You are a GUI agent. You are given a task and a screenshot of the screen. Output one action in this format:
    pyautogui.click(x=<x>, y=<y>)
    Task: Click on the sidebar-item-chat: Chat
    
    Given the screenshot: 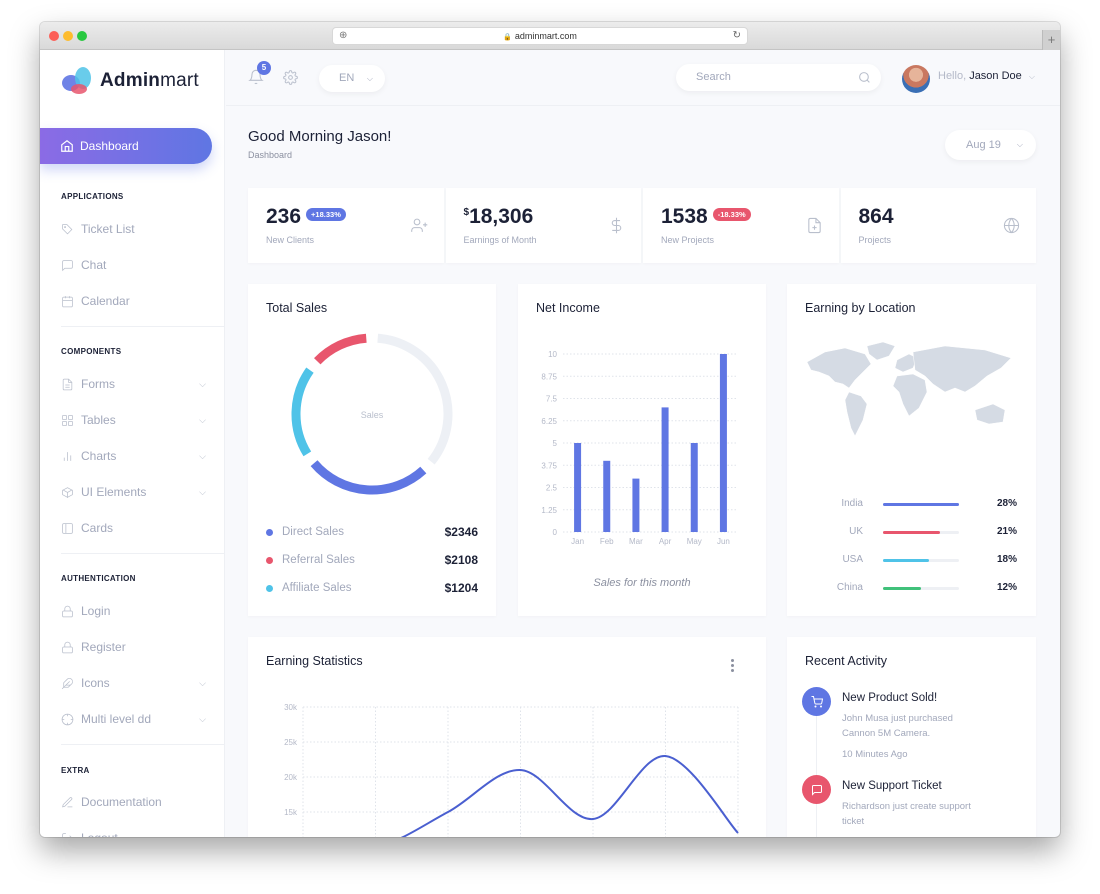 What is the action you would take?
    pyautogui.click(x=133, y=265)
    